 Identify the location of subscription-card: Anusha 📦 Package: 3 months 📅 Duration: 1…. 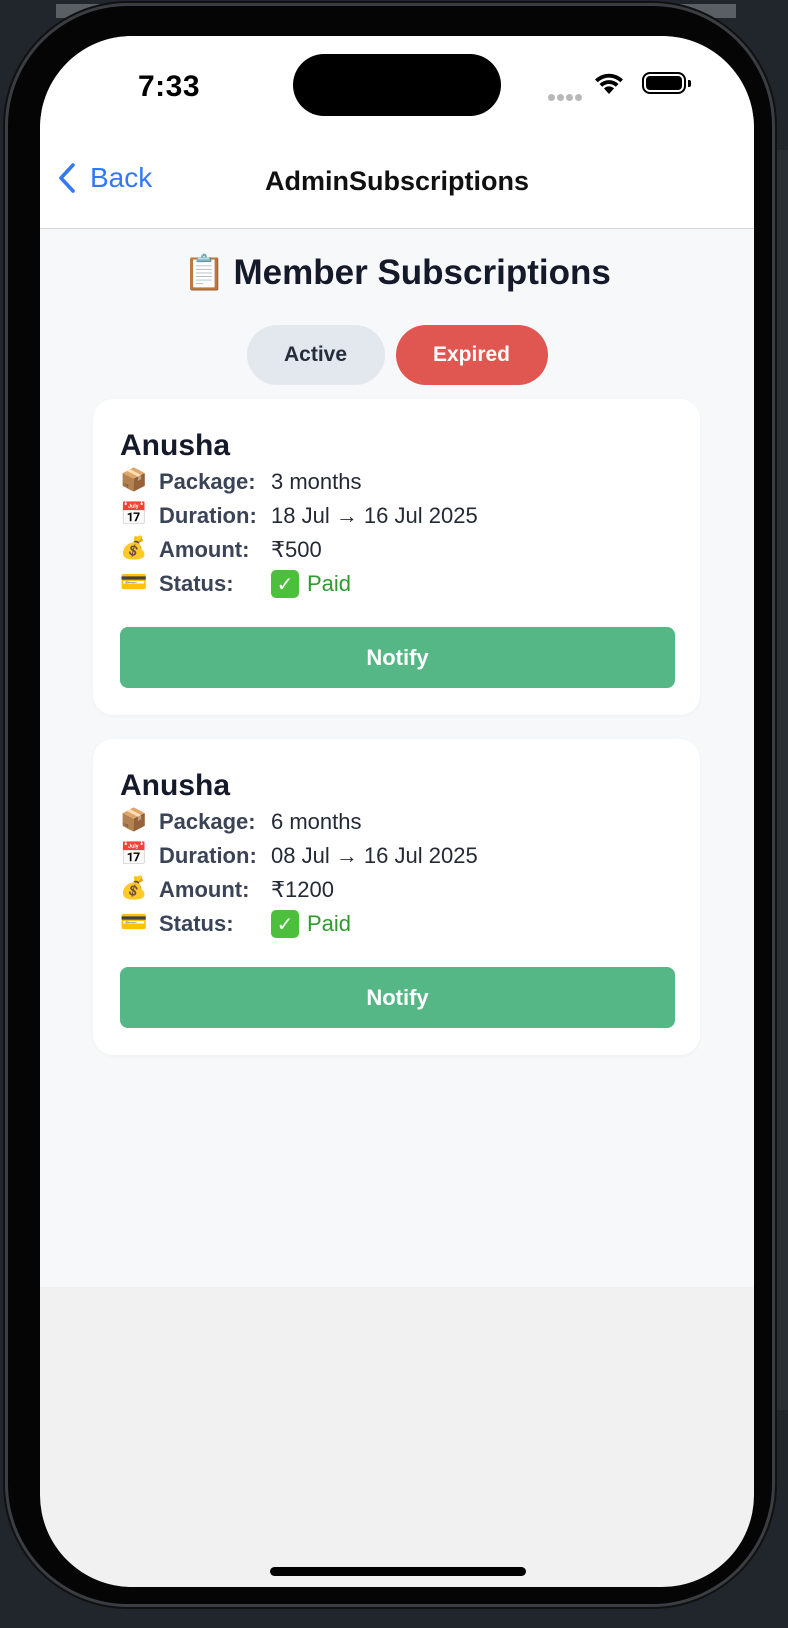
(396, 557).